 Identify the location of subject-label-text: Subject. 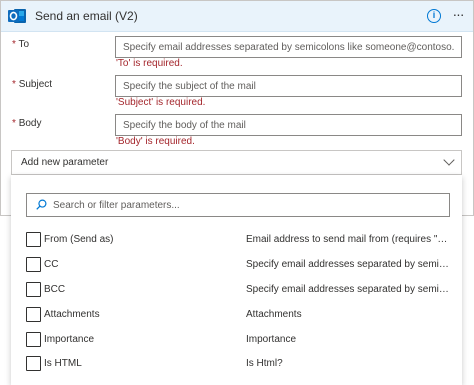
(35, 84).